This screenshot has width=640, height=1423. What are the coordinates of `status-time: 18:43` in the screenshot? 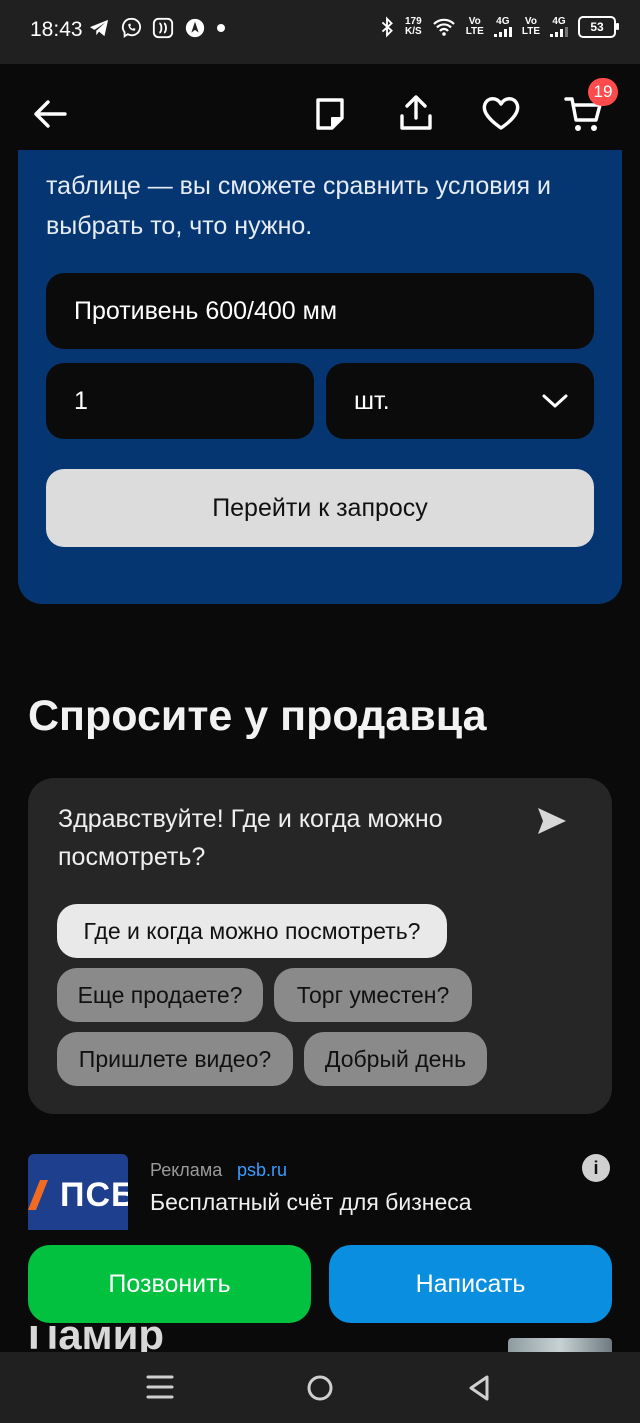 It's located at (56, 29).